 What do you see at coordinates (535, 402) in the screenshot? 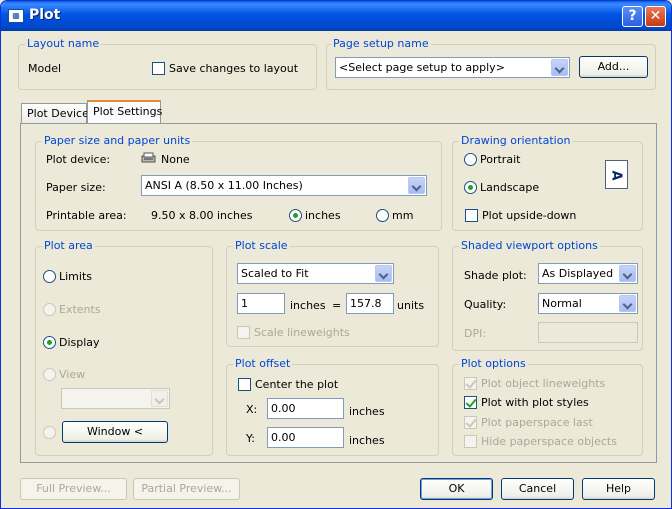
I see `plot-styles-label: Plot with plot styles` at bounding box center [535, 402].